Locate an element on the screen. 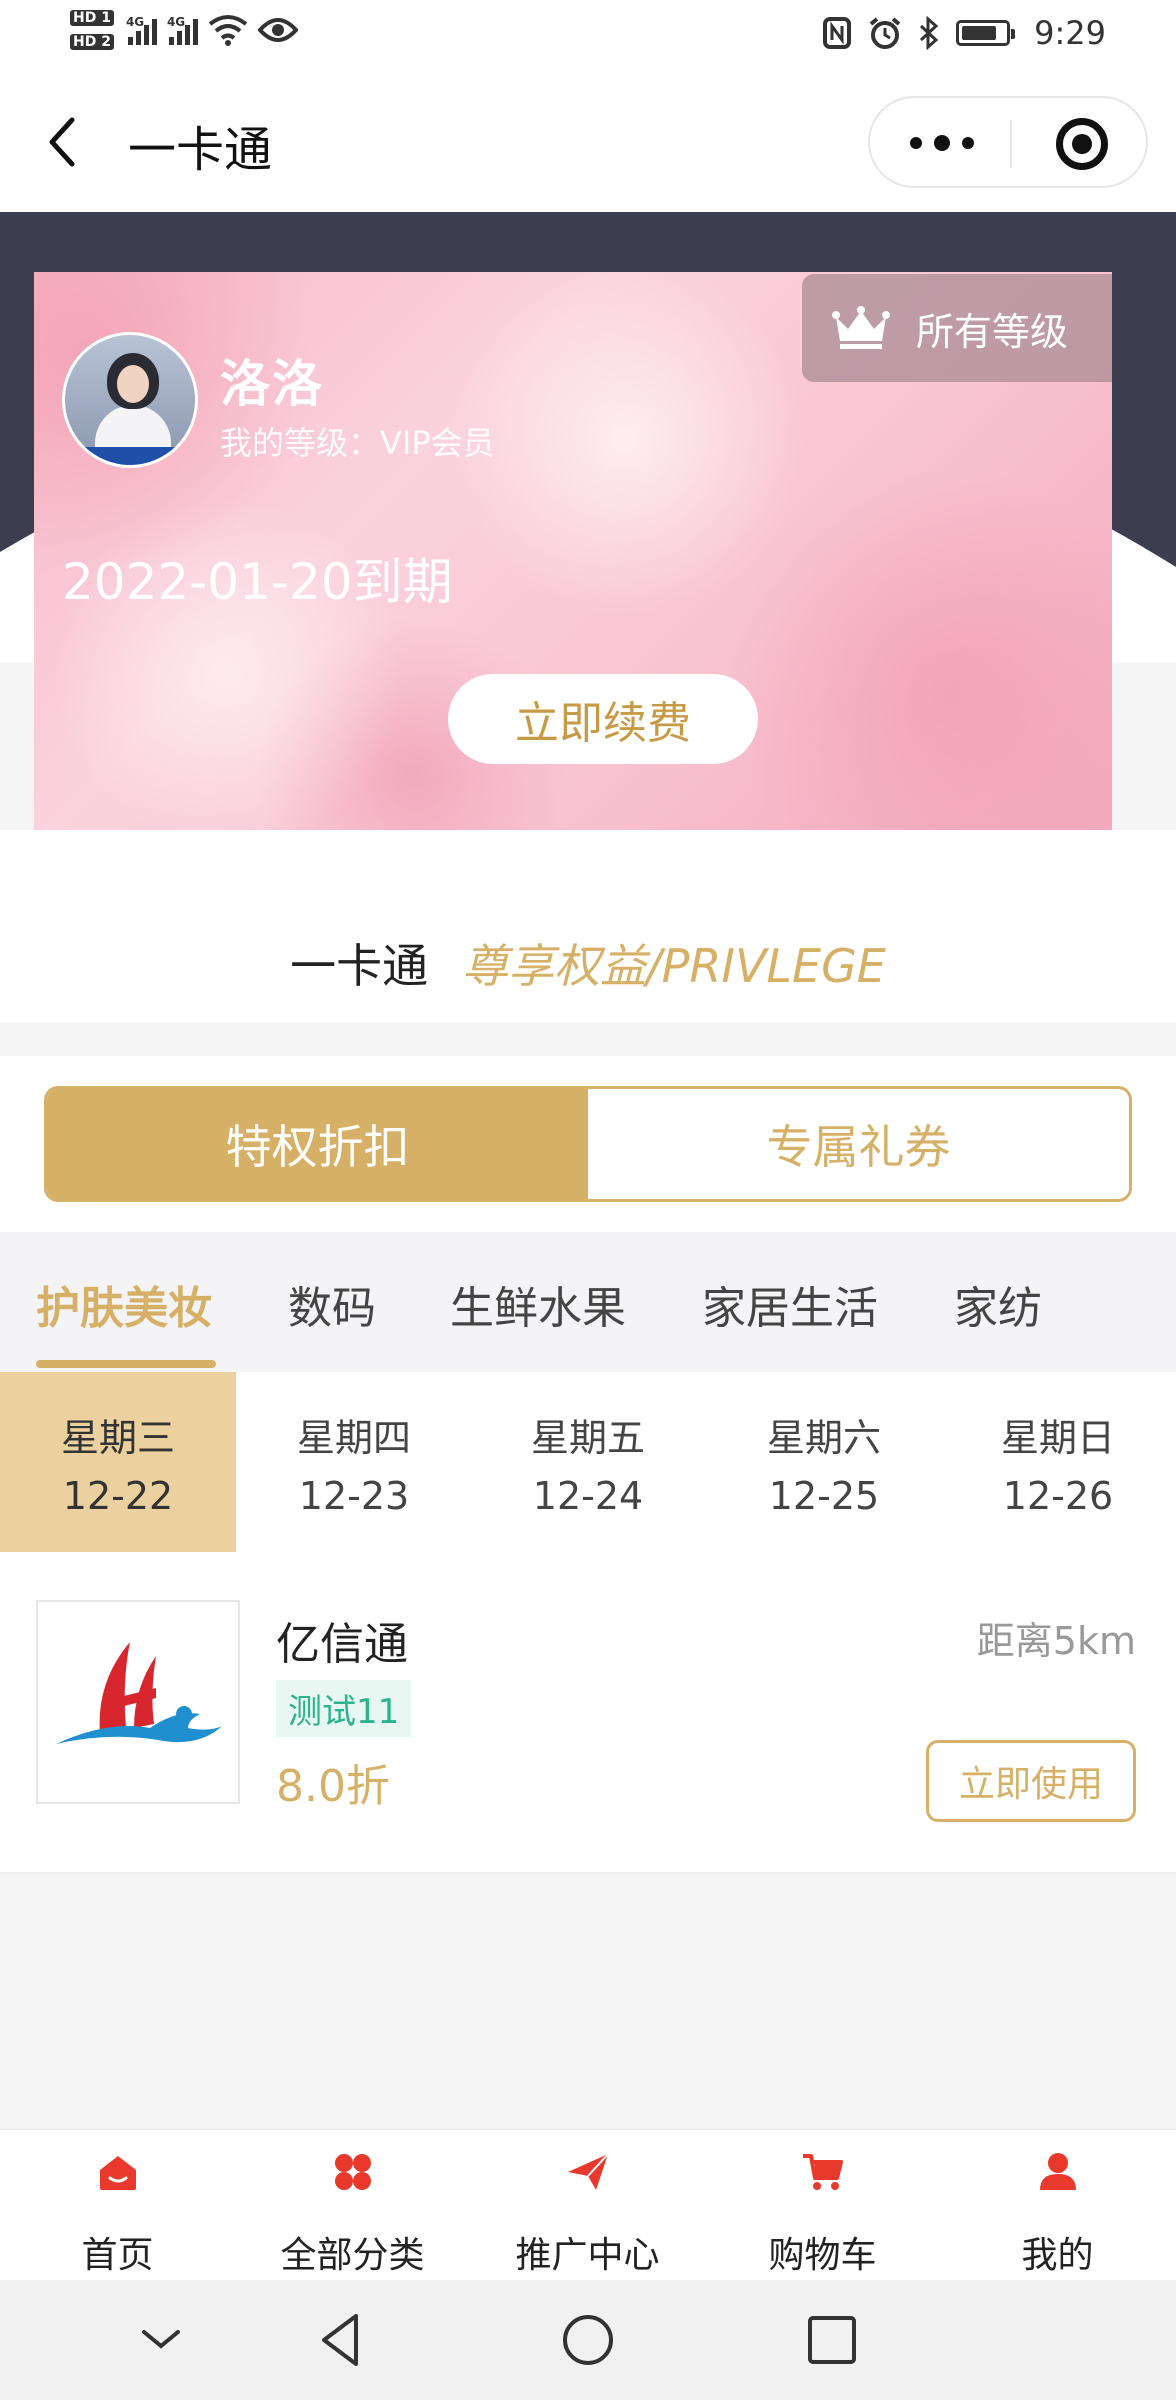 The width and height of the screenshot is (1176, 2400). cart-icon is located at coordinates (823, 2172).